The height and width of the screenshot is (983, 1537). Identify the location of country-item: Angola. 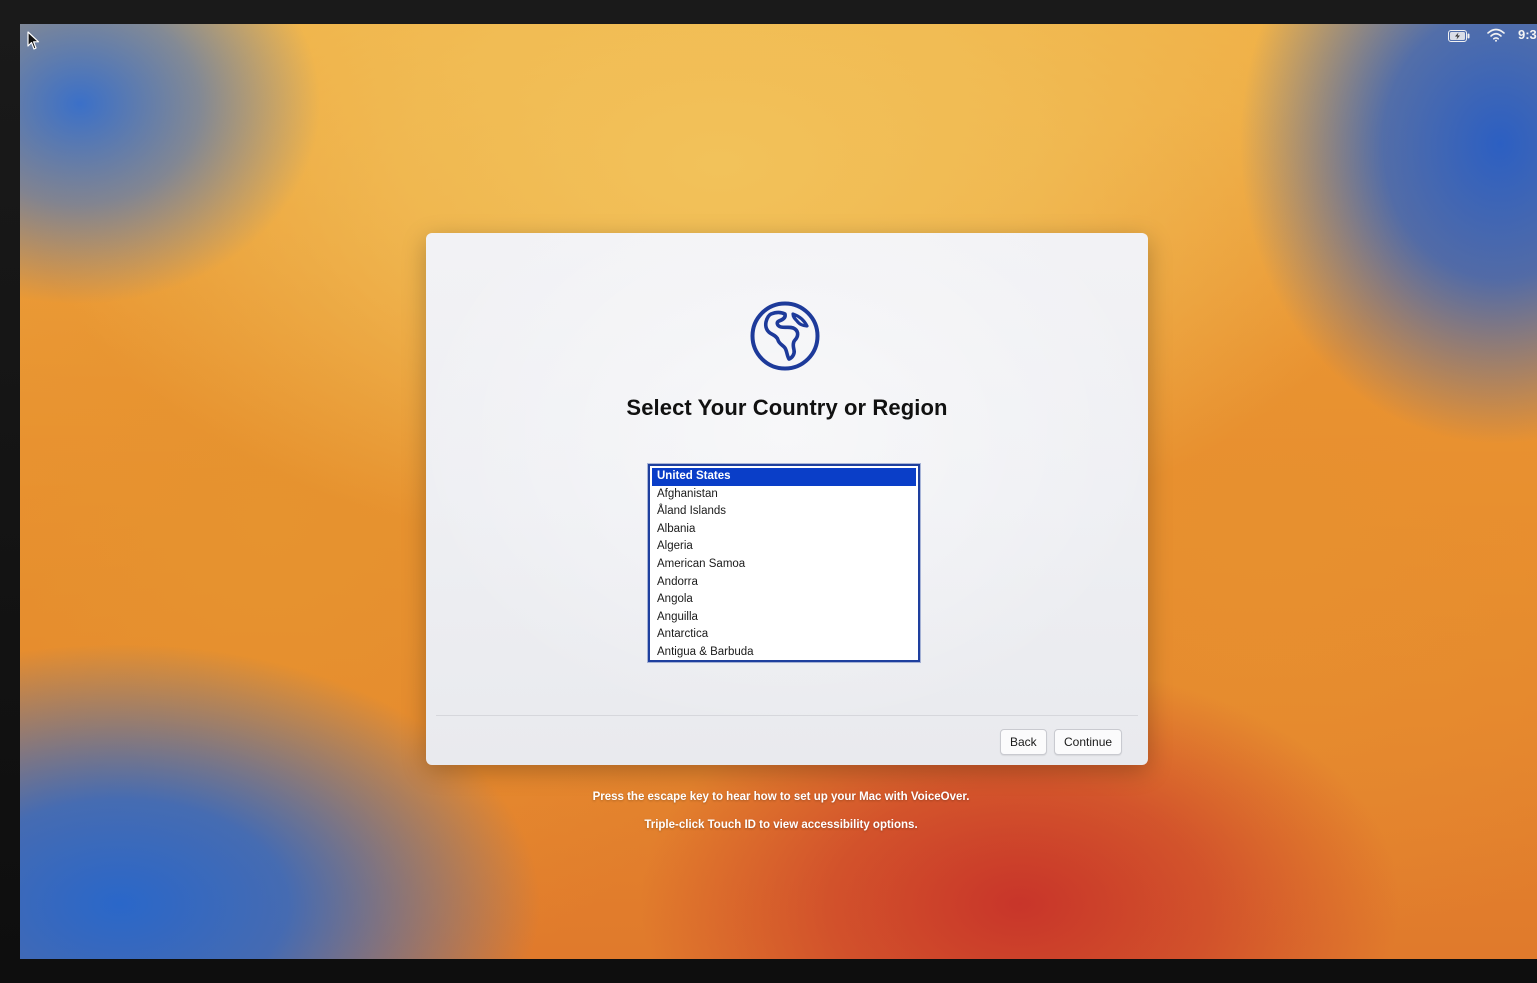
(784, 600).